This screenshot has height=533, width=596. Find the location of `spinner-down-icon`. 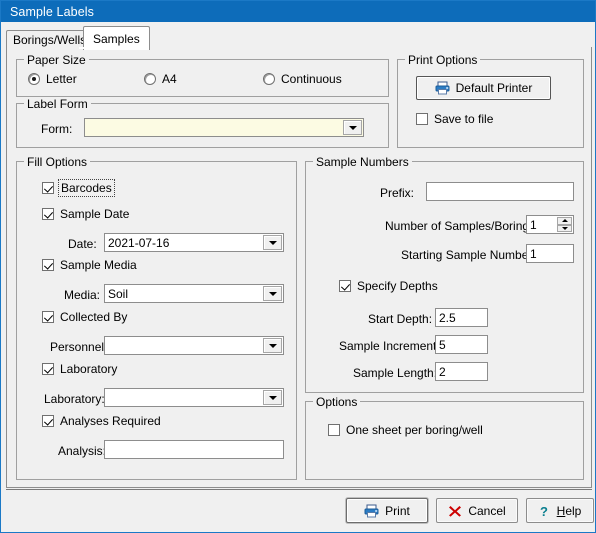

spinner-down-icon is located at coordinates (564, 228).